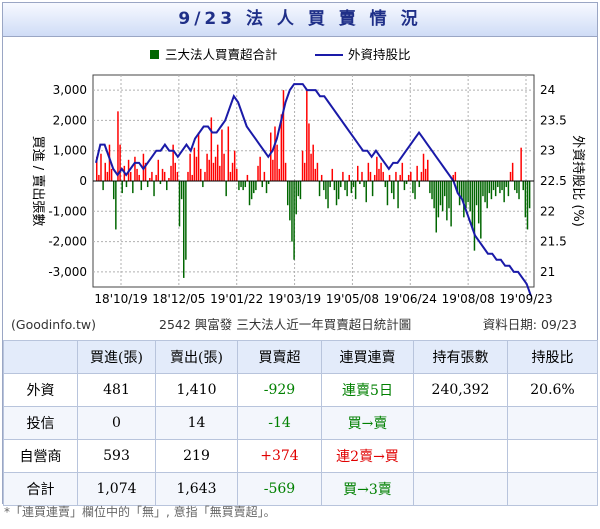 Image resolution: width=600 pixels, height=529 pixels. What do you see at coordinates (37, 181) in the screenshot?
I see `left-axis-title: 買進 / 賣出張數` at bounding box center [37, 181].